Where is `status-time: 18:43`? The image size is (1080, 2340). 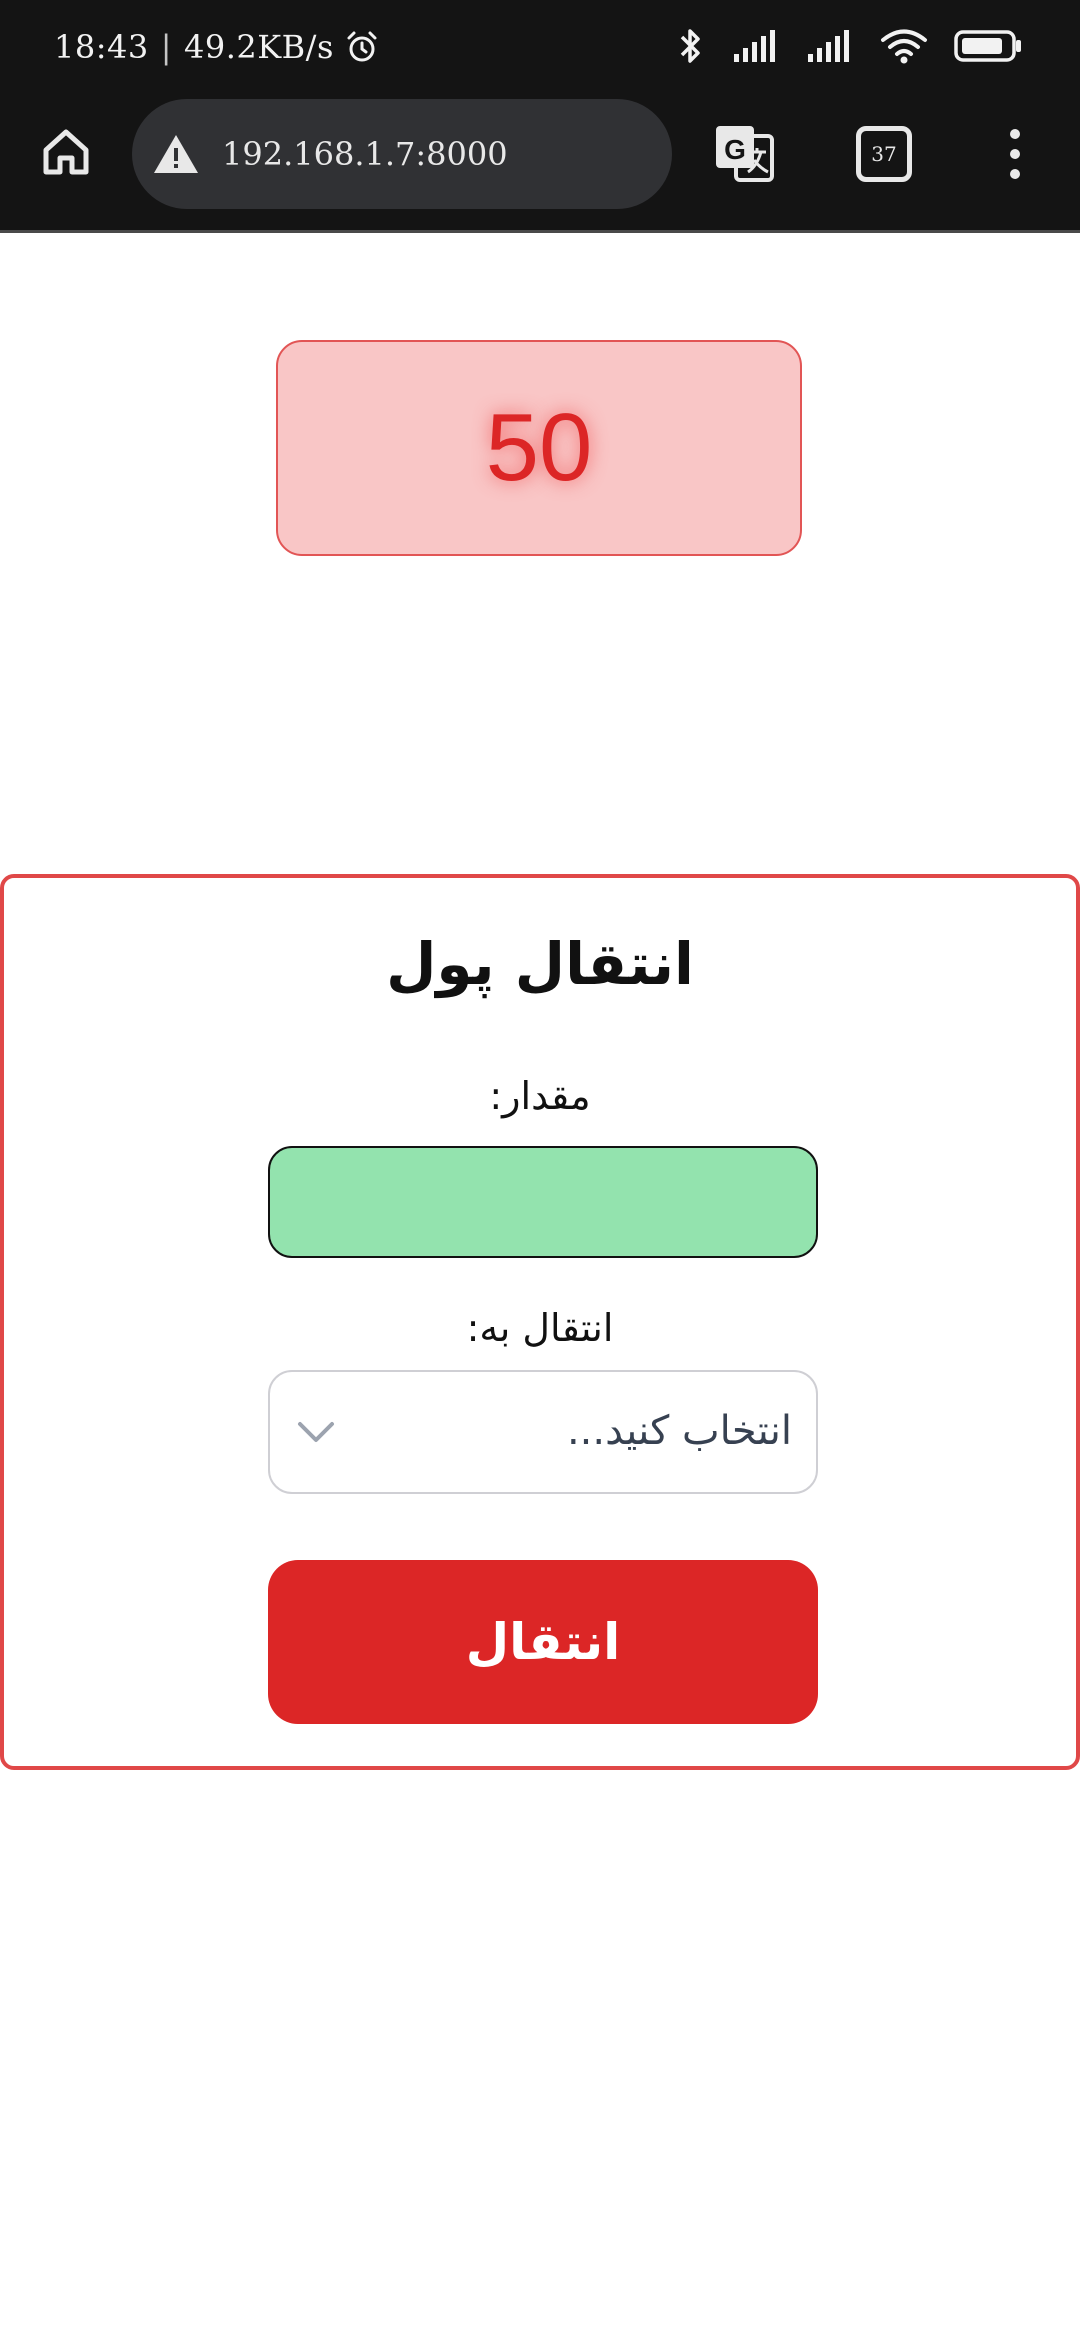
status-time: 18:43 is located at coordinates (101, 47).